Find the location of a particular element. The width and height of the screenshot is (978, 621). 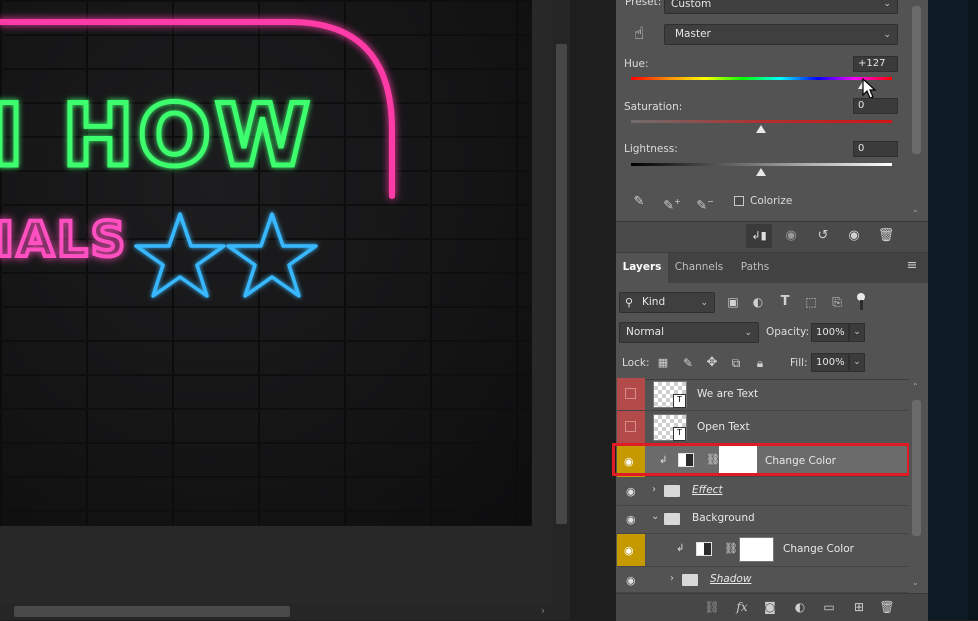

layer-name: Open Text is located at coordinates (723, 427).